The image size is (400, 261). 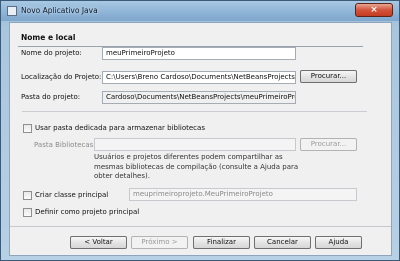 What do you see at coordinates (27, 128) in the screenshot?
I see `dedicated-libraries-checkbox` at bounding box center [27, 128].